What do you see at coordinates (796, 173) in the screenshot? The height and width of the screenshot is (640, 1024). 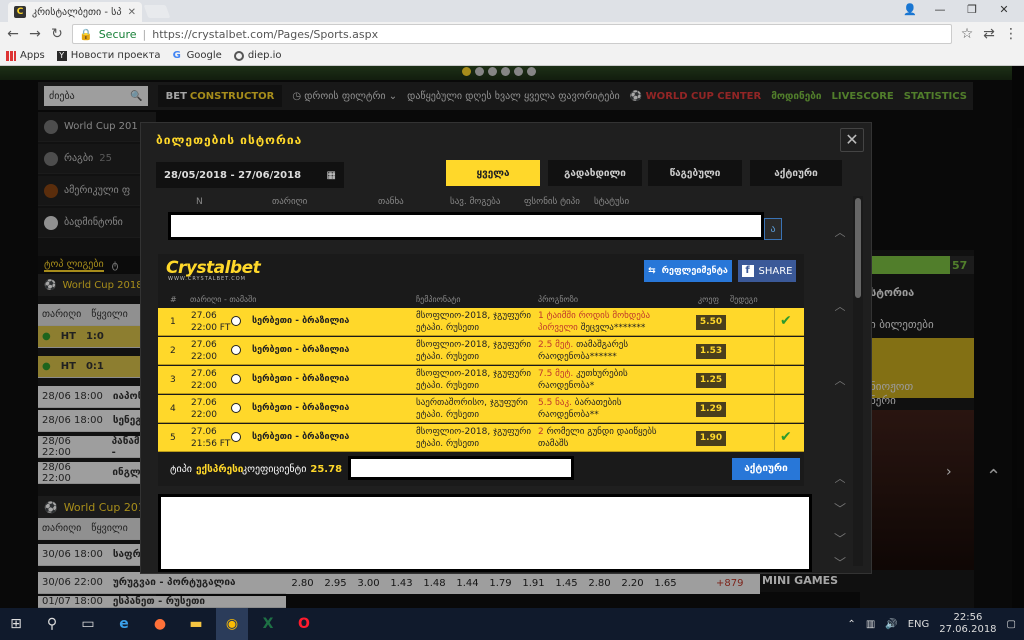 I see `filter-active: აქტიური` at bounding box center [796, 173].